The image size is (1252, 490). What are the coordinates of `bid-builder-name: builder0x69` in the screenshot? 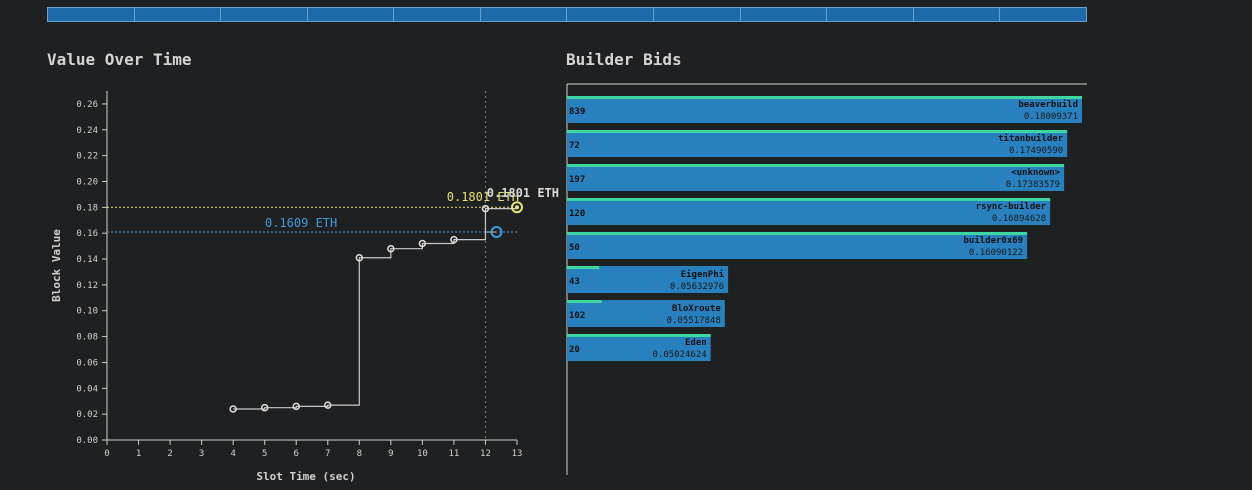 It's located at (994, 240).